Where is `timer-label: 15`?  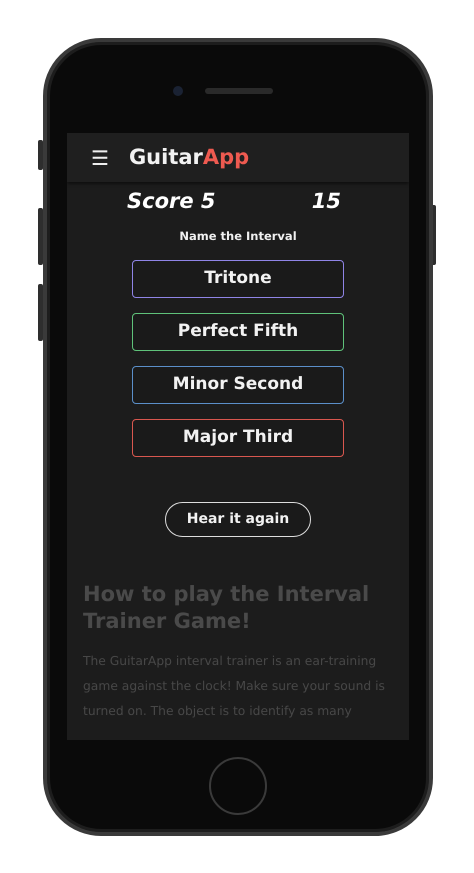
timer-label: 15 is located at coordinates (326, 202).